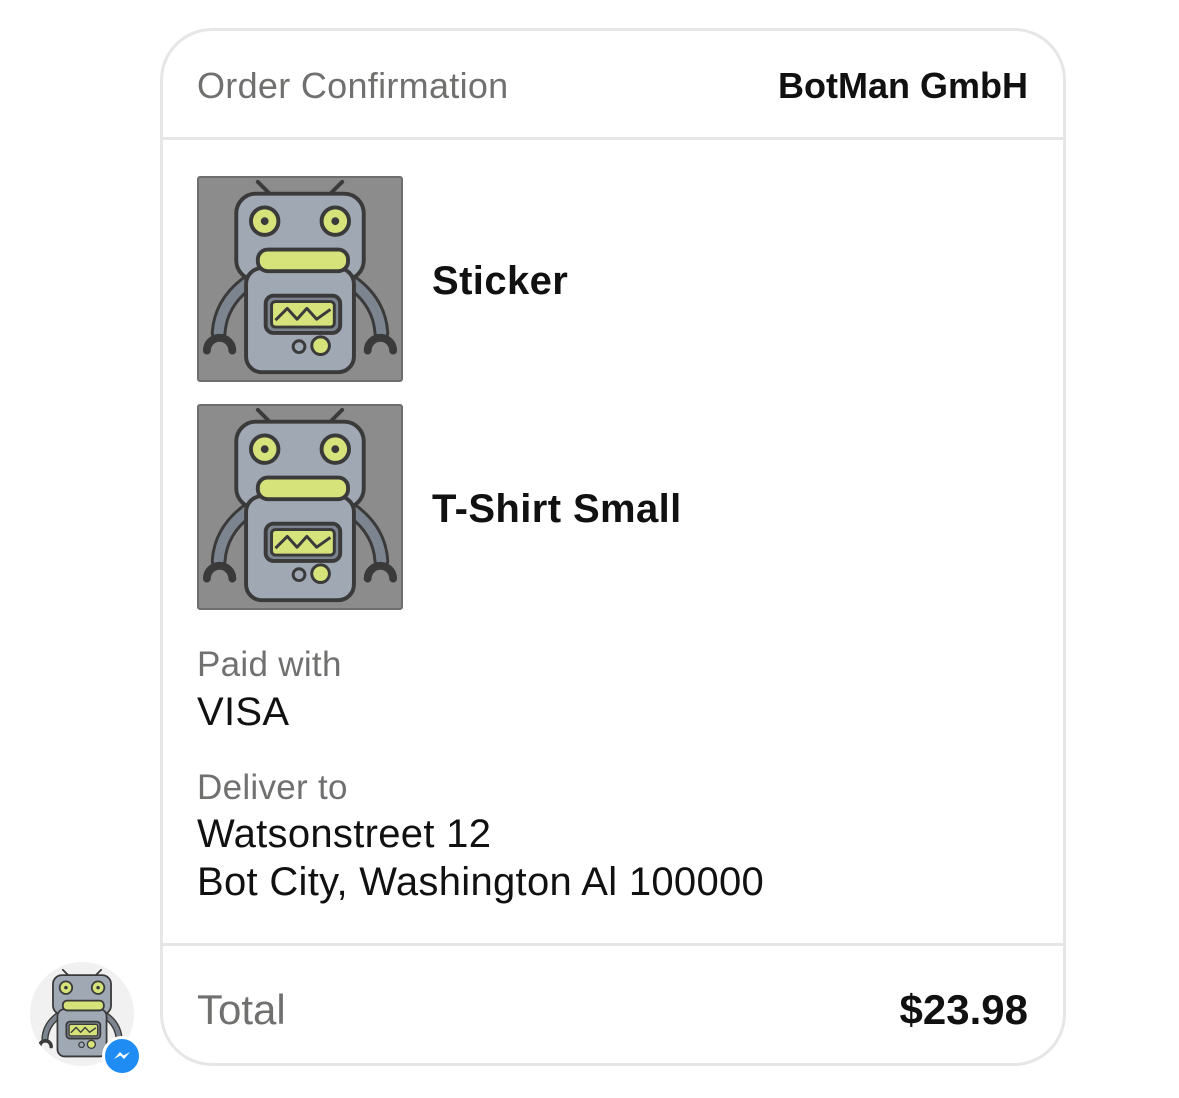 Image resolution: width=1179 pixels, height=1098 pixels. I want to click on total-amount: $23.98, so click(963, 1009).